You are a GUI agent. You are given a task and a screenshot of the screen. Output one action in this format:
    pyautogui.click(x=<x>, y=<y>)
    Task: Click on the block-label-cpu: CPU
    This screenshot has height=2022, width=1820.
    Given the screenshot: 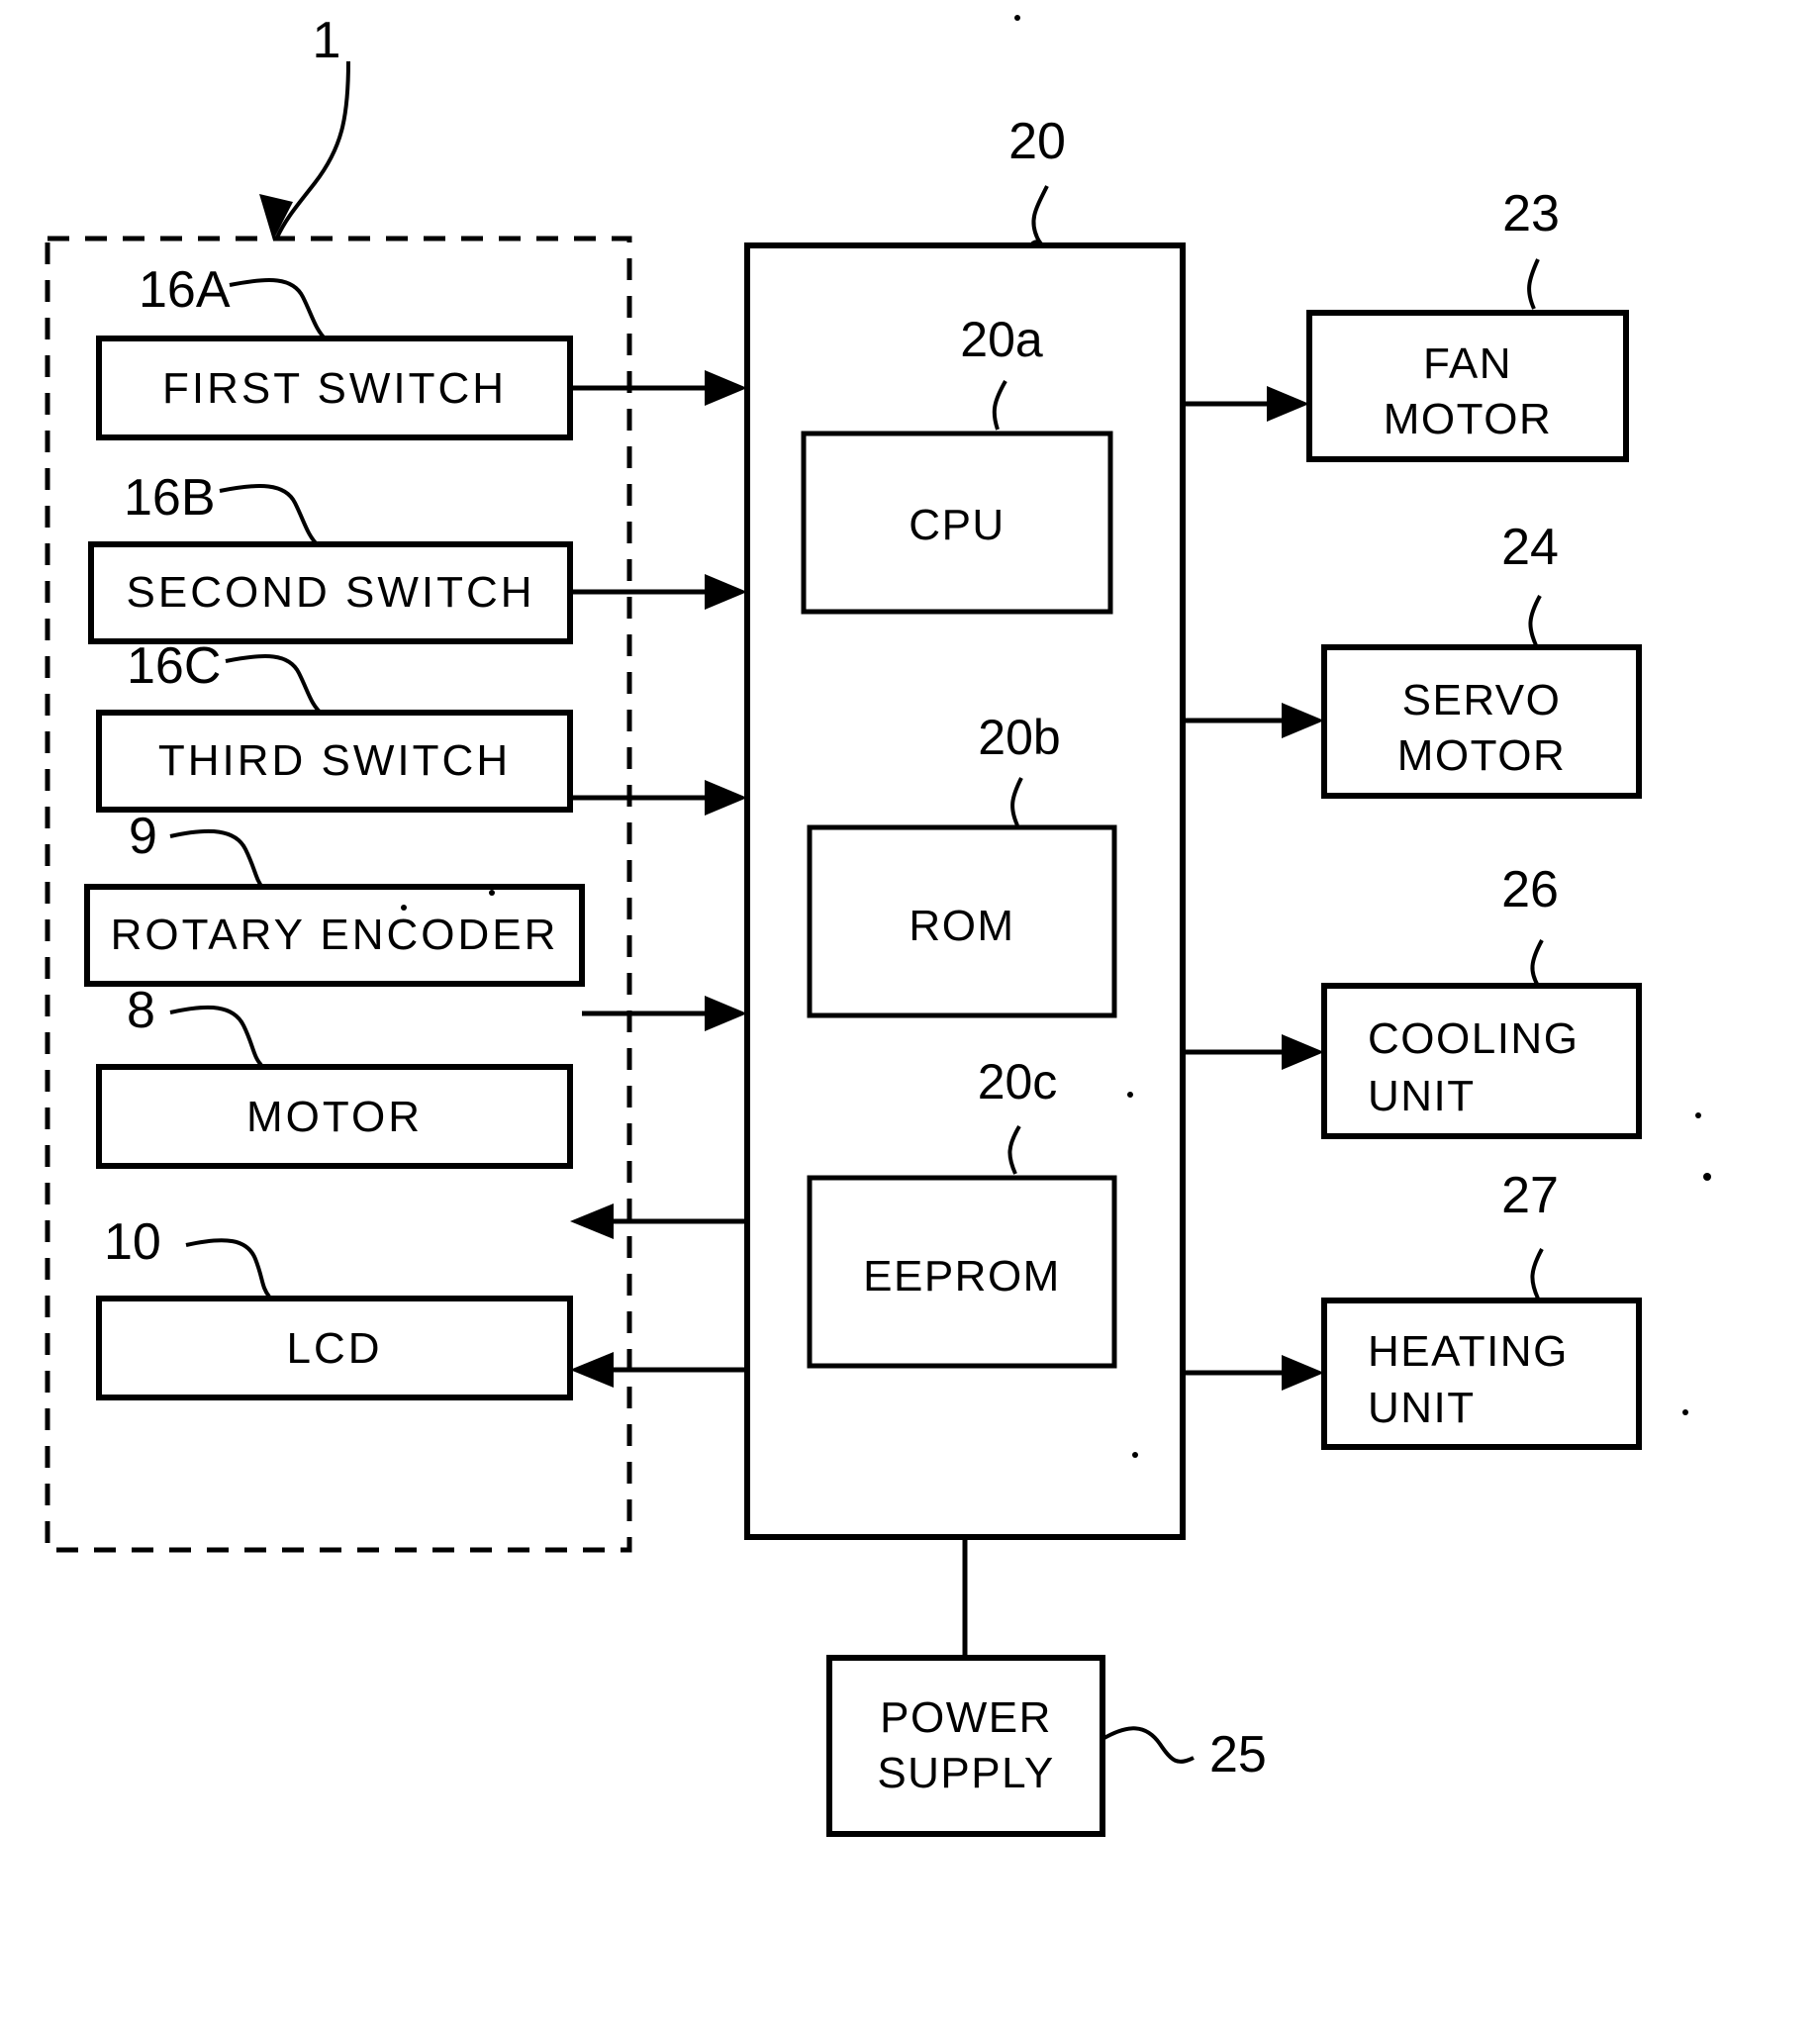 What is the action you would take?
    pyautogui.click(x=957, y=525)
    